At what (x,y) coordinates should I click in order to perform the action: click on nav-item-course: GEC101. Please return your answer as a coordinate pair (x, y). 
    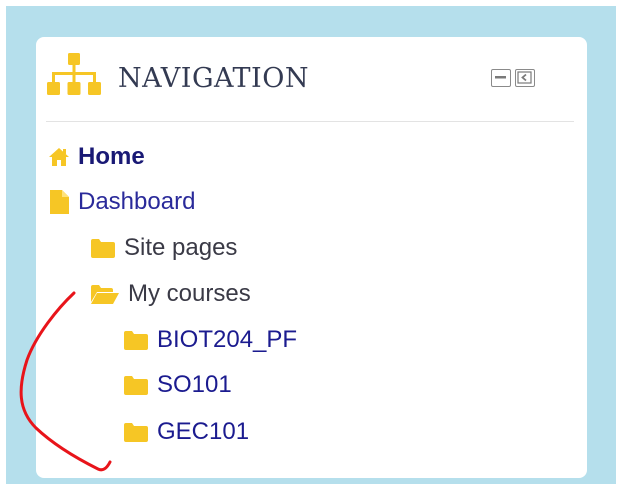
    Looking at the image, I should click on (186, 432).